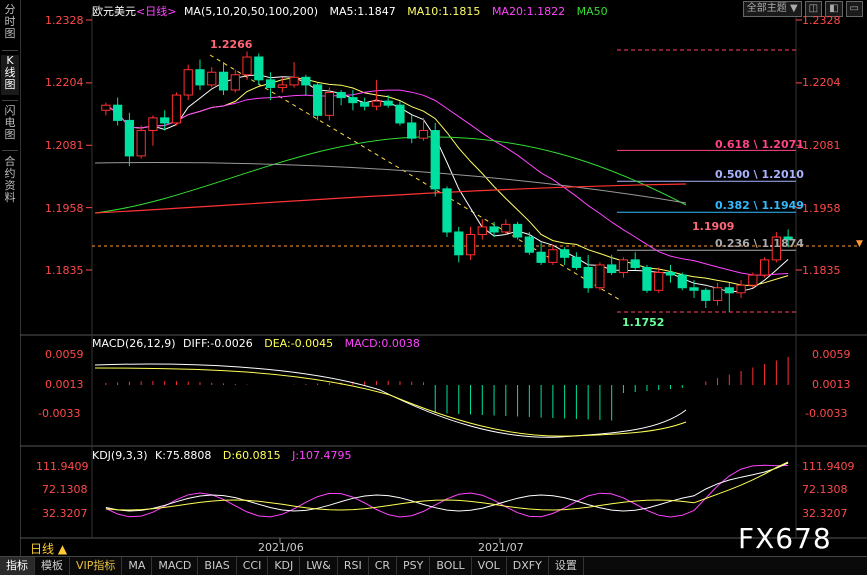 This screenshot has width=867, height=575. What do you see at coordinates (713, 226) in the screenshot?
I see `last-annotation: 1.1909` at bounding box center [713, 226].